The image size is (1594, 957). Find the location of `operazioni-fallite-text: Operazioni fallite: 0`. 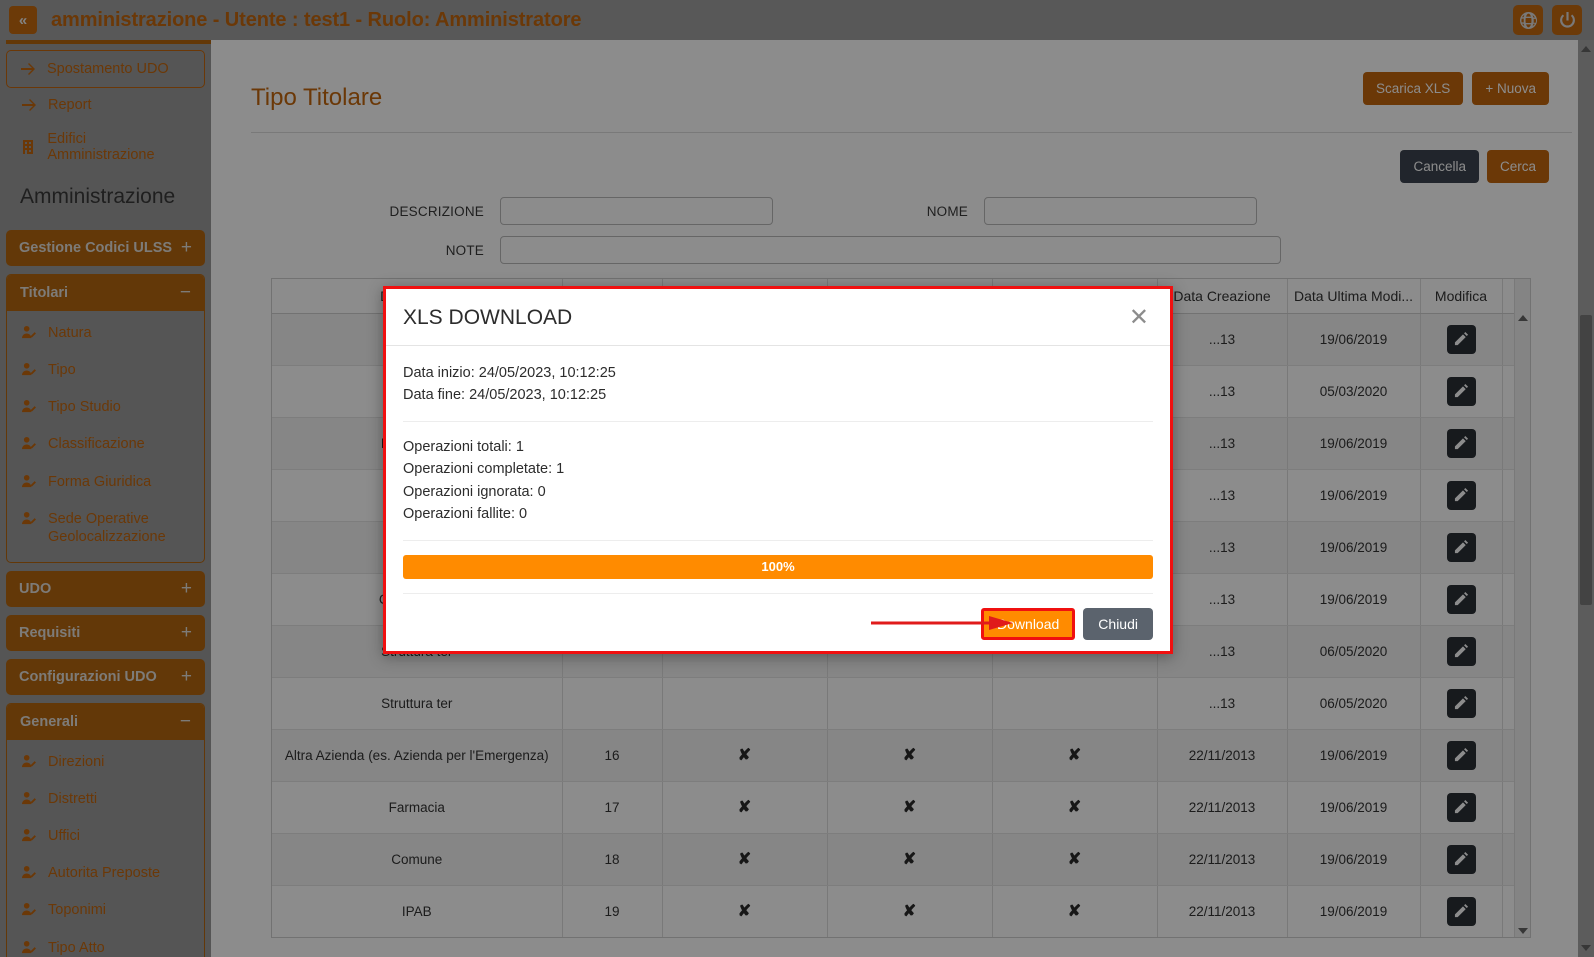

operazioni-fallite-text: Operazioni fallite: 0 is located at coordinates (465, 514).